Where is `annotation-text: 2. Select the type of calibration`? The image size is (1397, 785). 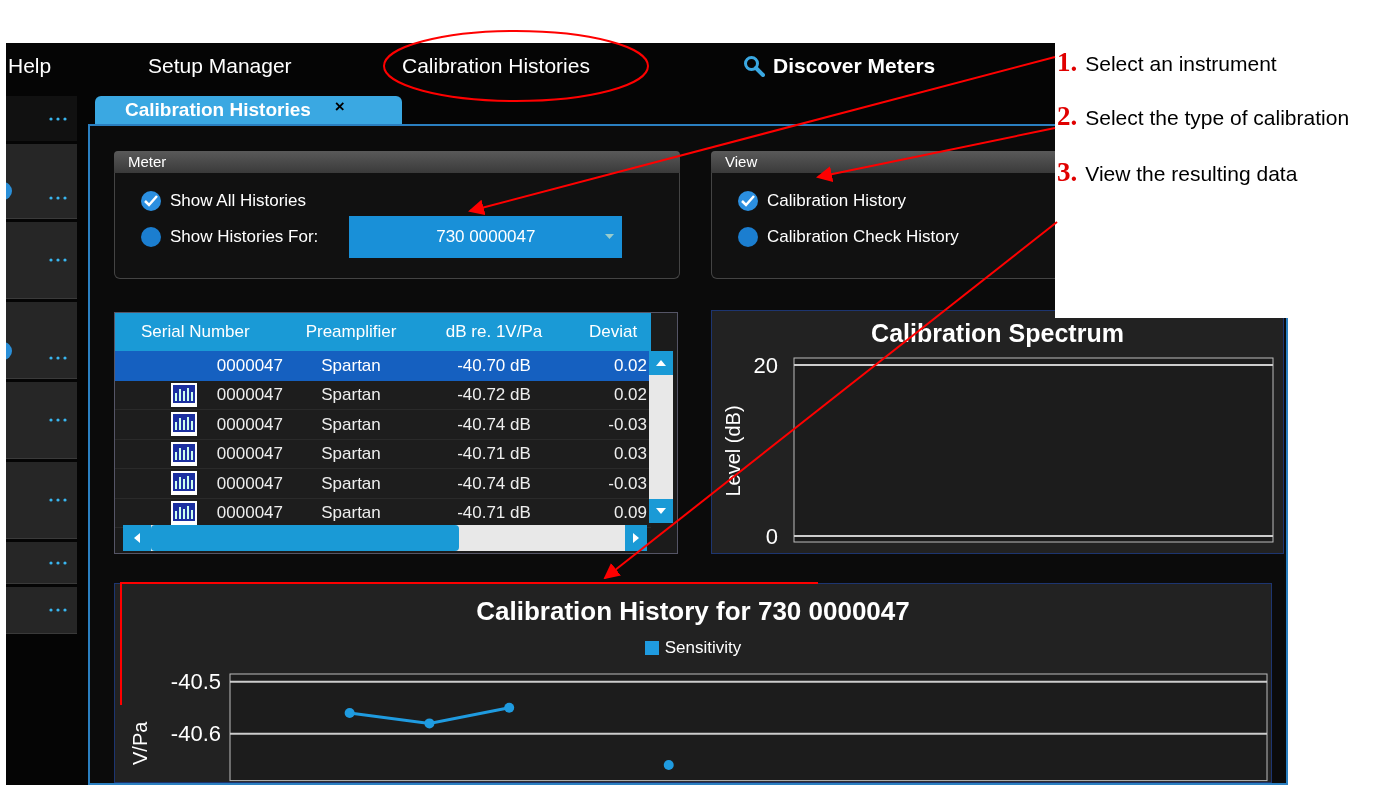 annotation-text: 2. Select the type of calibration is located at coordinates (1204, 116).